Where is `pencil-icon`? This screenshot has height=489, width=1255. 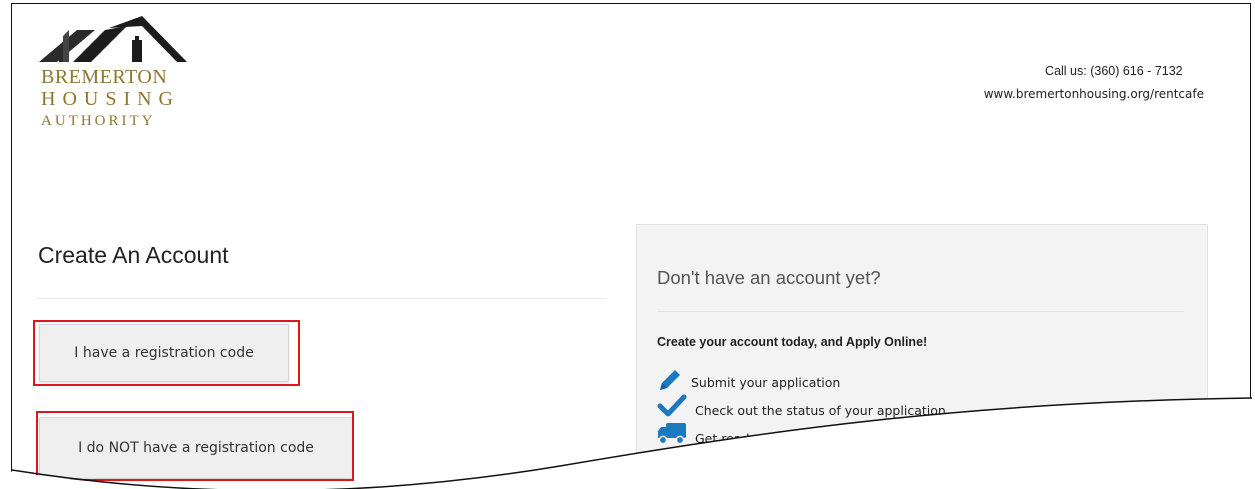
pencil-icon is located at coordinates (670, 380).